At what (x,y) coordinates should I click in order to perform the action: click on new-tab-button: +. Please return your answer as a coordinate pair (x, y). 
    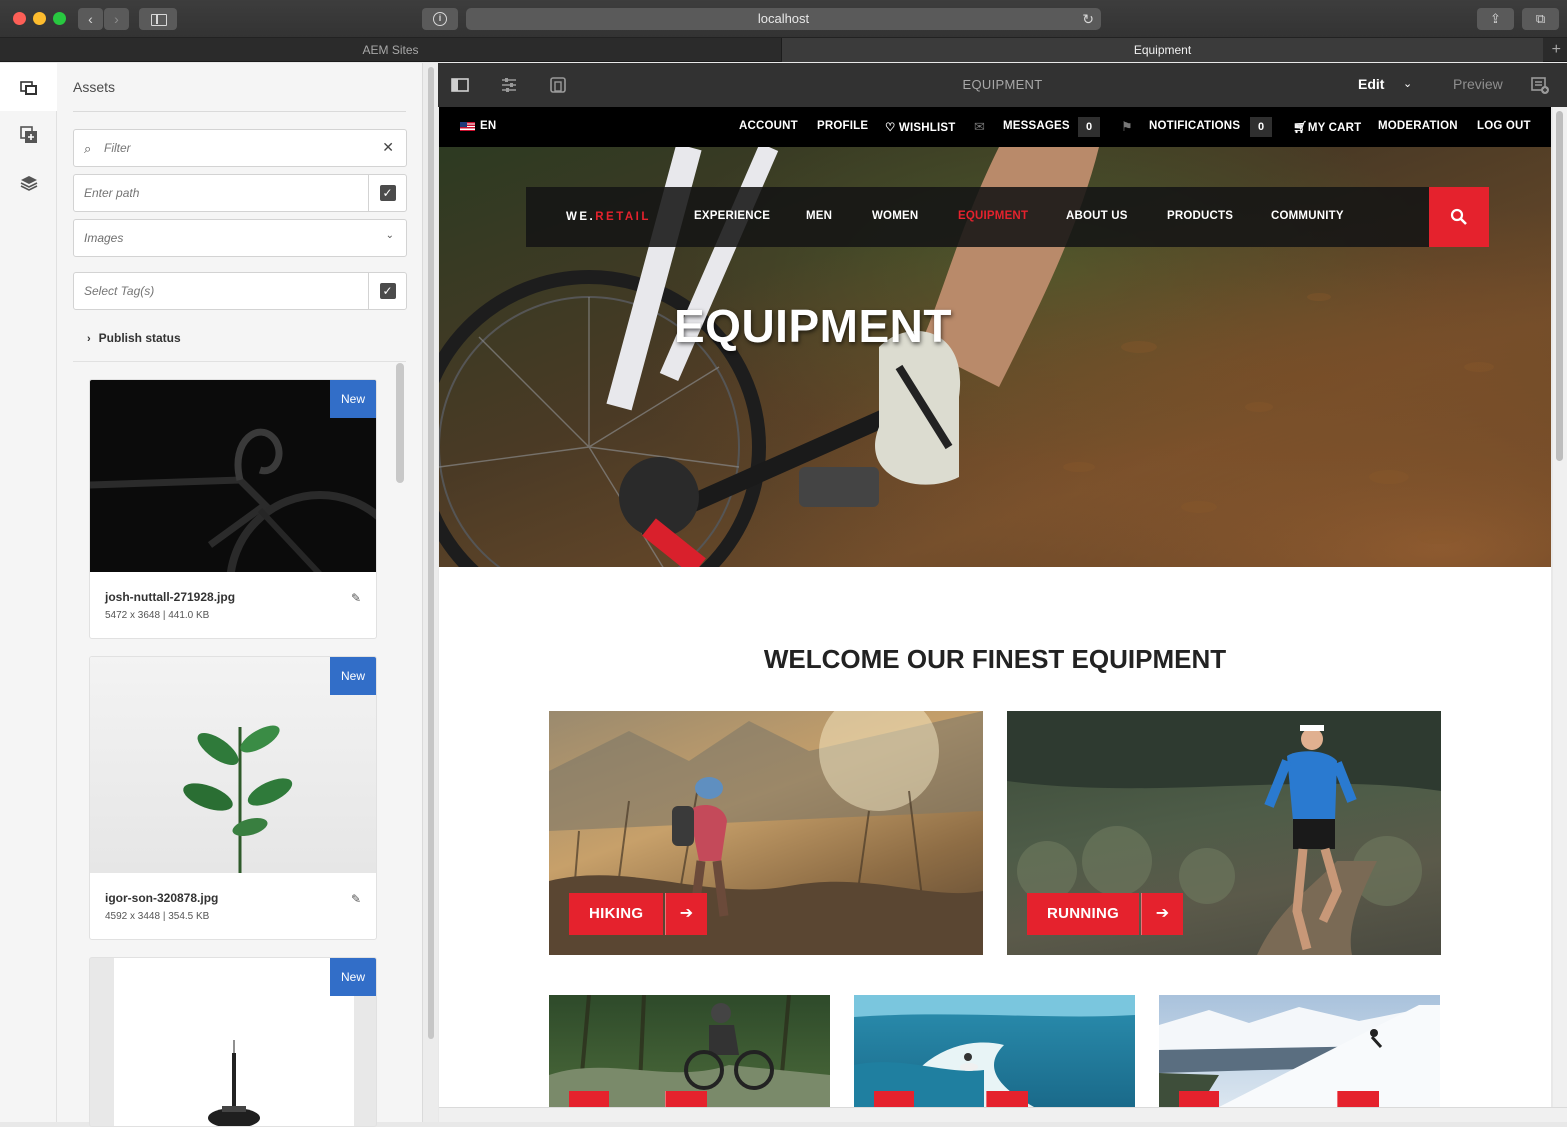
    Looking at the image, I should click on (1556, 50).